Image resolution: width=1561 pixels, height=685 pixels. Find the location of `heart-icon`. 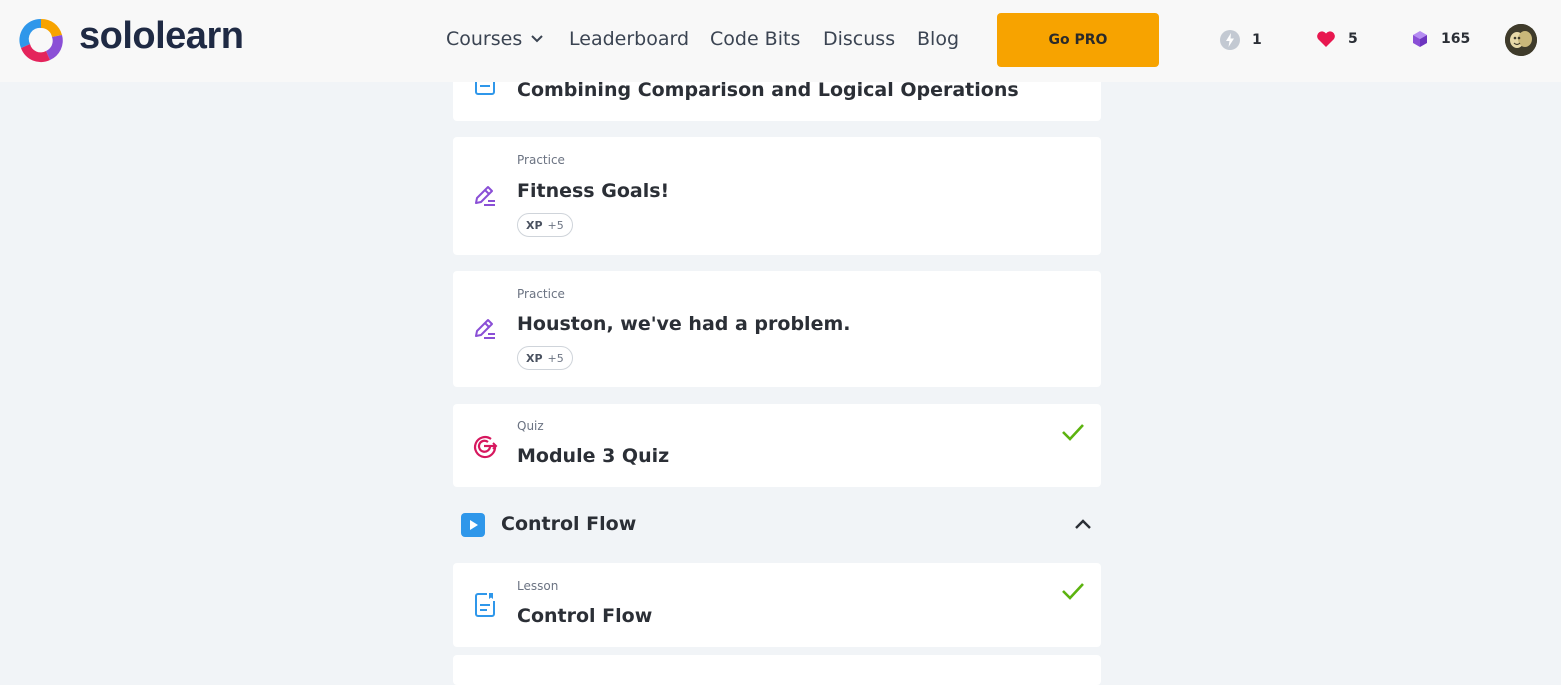

heart-icon is located at coordinates (1326, 39).